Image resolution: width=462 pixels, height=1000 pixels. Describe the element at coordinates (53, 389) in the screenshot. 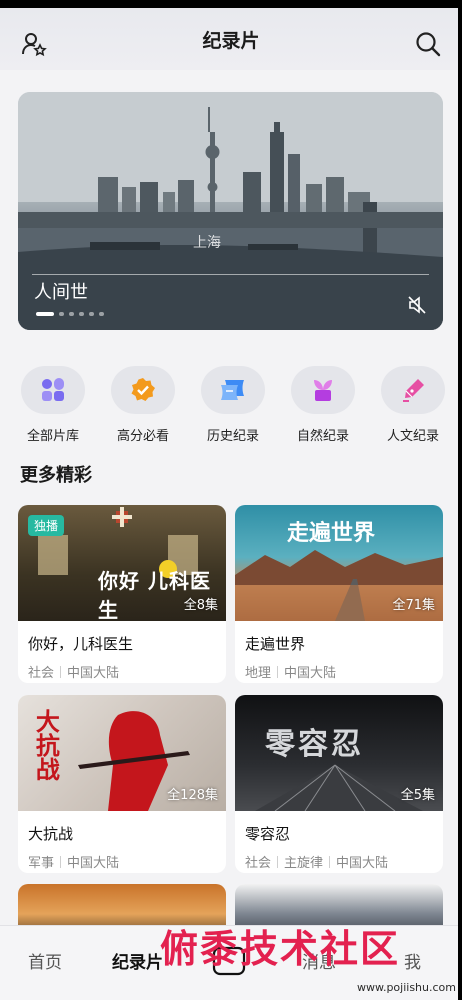

I see `grid-apps-icon` at that location.